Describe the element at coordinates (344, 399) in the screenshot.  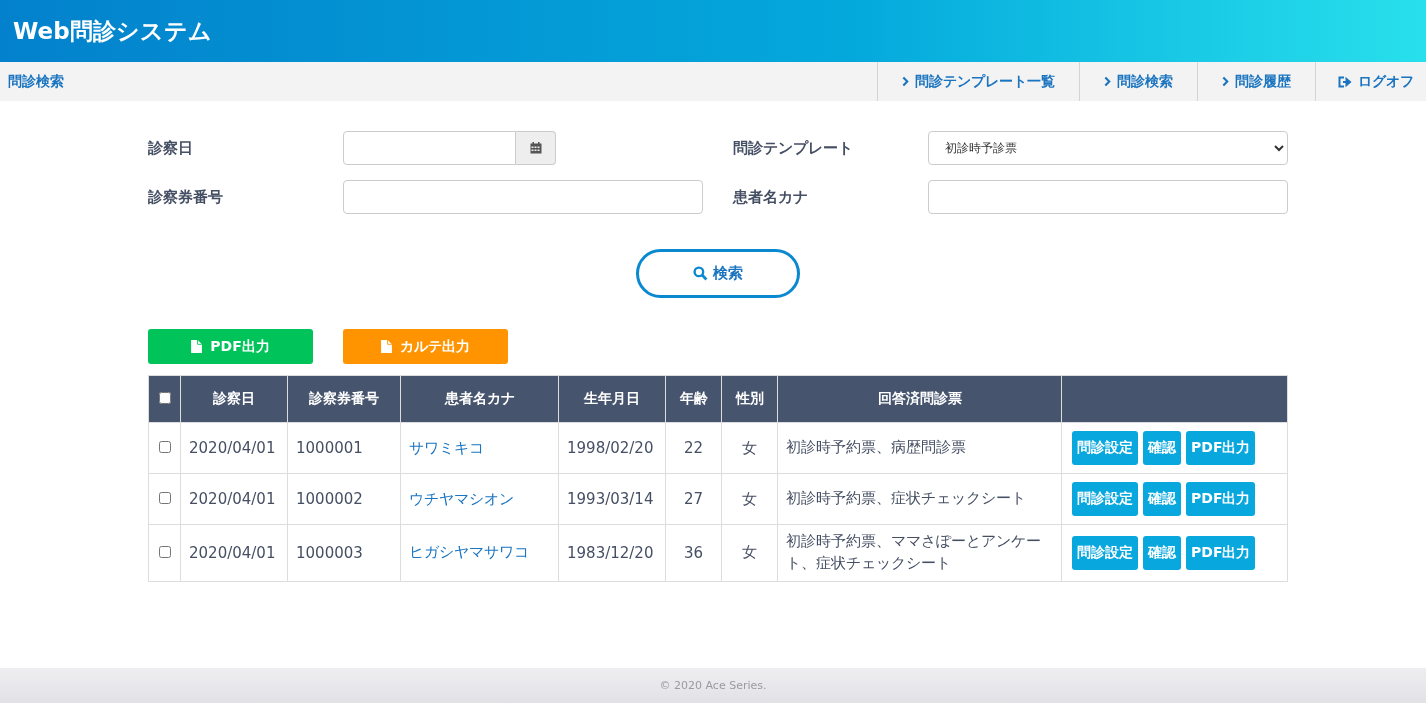
I see `column-header: 診察券番号` at that location.